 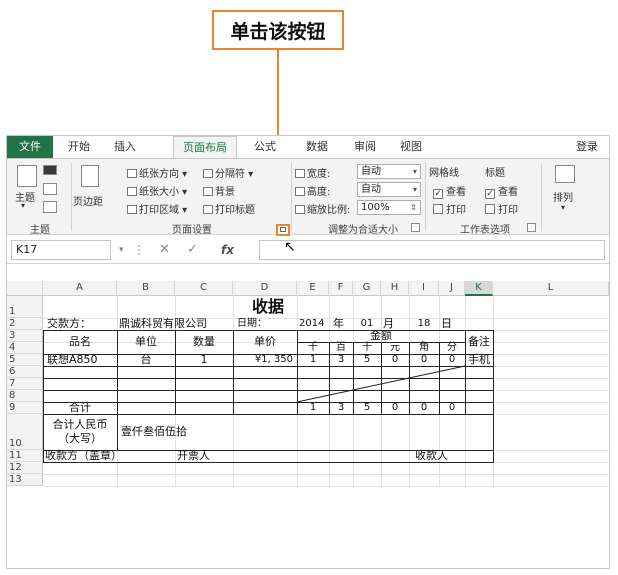 I want to click on size-icon, so click(x=132, y=191).